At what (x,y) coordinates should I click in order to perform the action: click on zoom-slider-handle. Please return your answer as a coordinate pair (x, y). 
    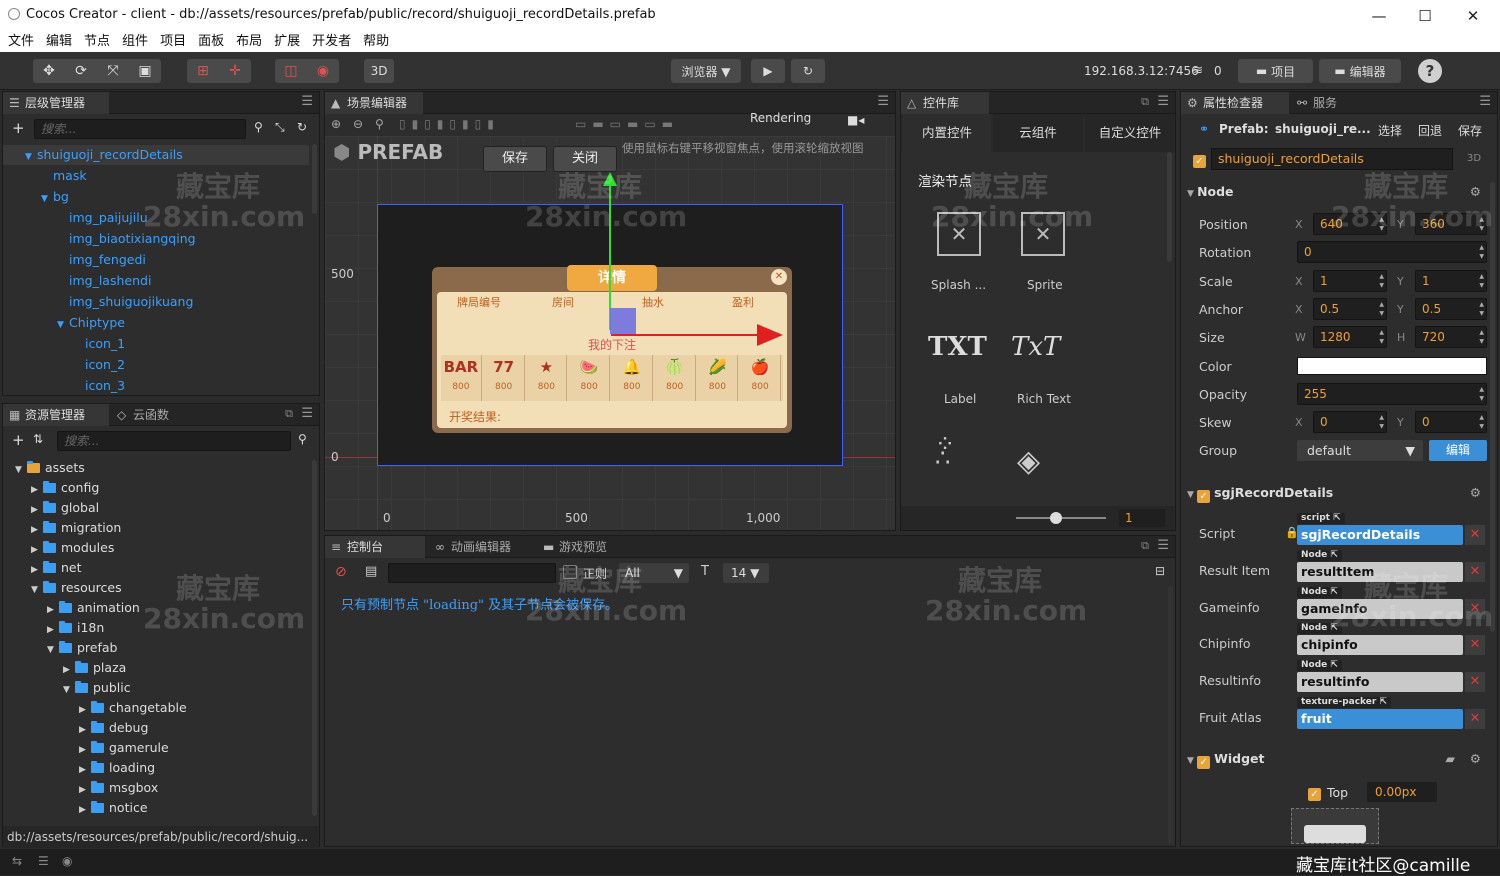
    Looking at the image, I should click on (1056, 518).